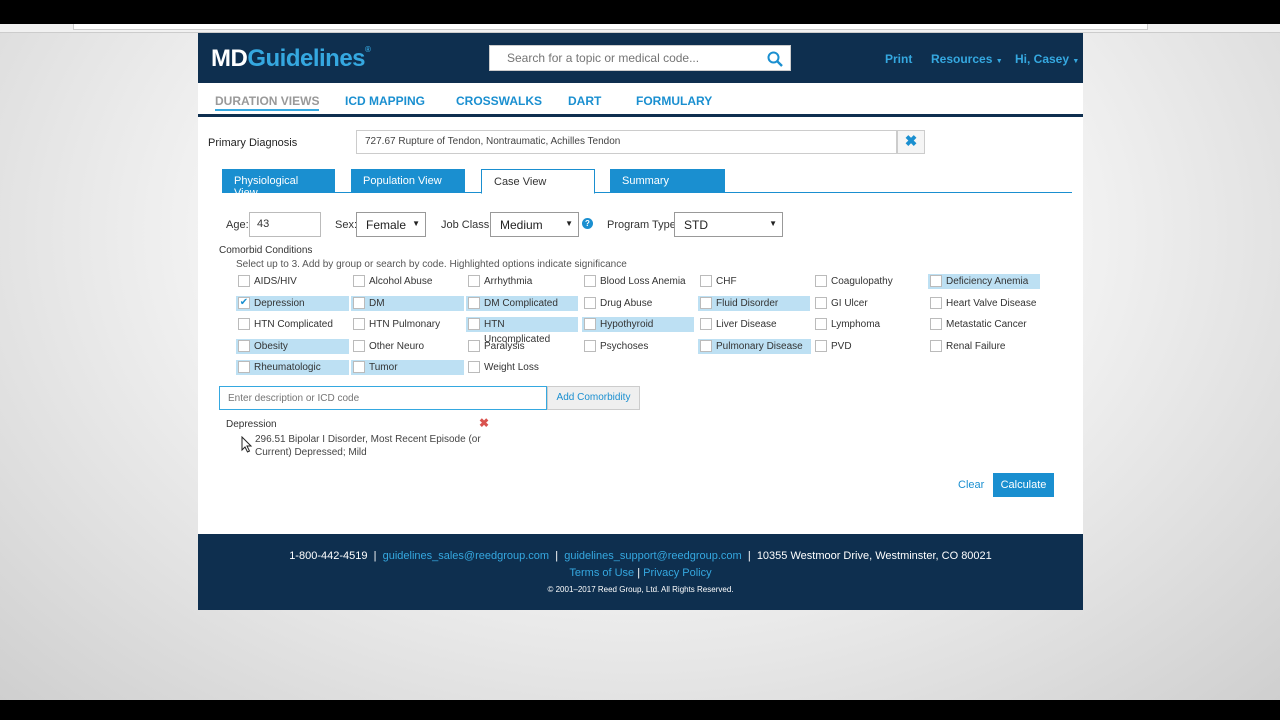 This screenshot has height=720, width=1280. I want to click on comorbid-checkbox-label: Psychoses, so click(624, 346).